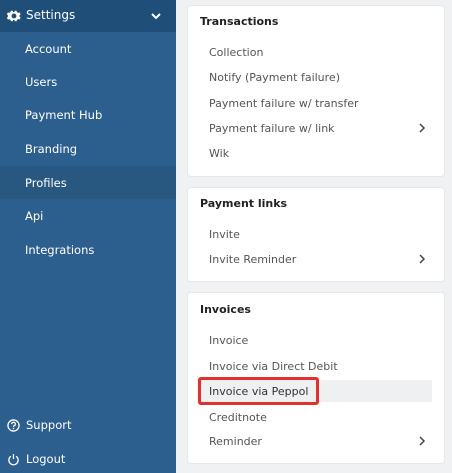 This screenshot has width=452, height=473. Describe the element at coordinates (13, 459) in the screenshot. I see `power-icon` at that location.